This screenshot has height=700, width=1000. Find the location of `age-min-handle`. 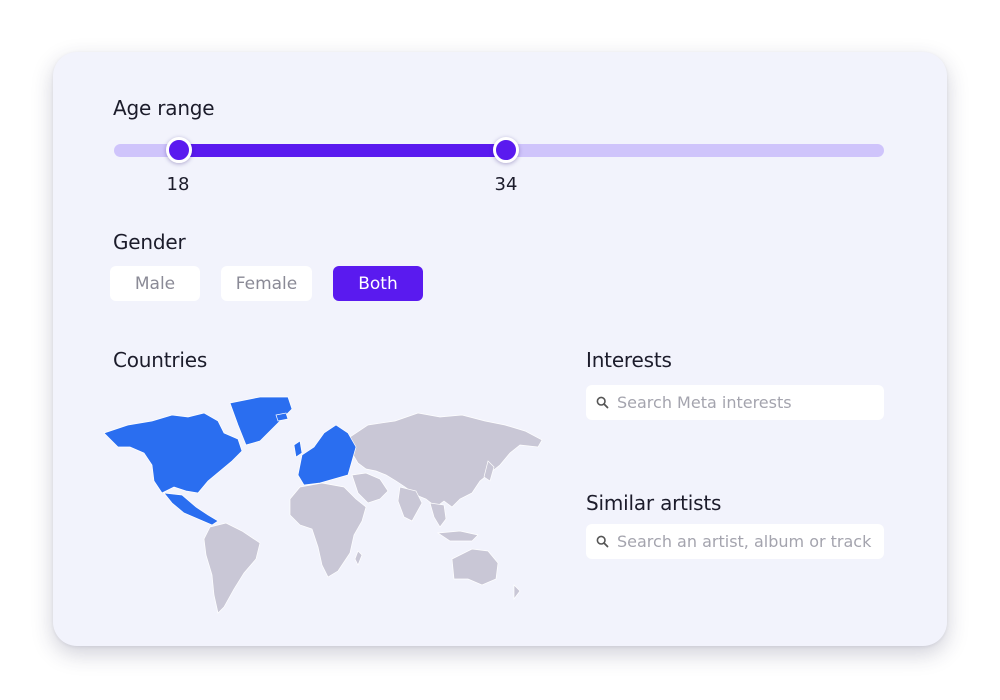

age-min-handle is located at coordinates (179, 150).